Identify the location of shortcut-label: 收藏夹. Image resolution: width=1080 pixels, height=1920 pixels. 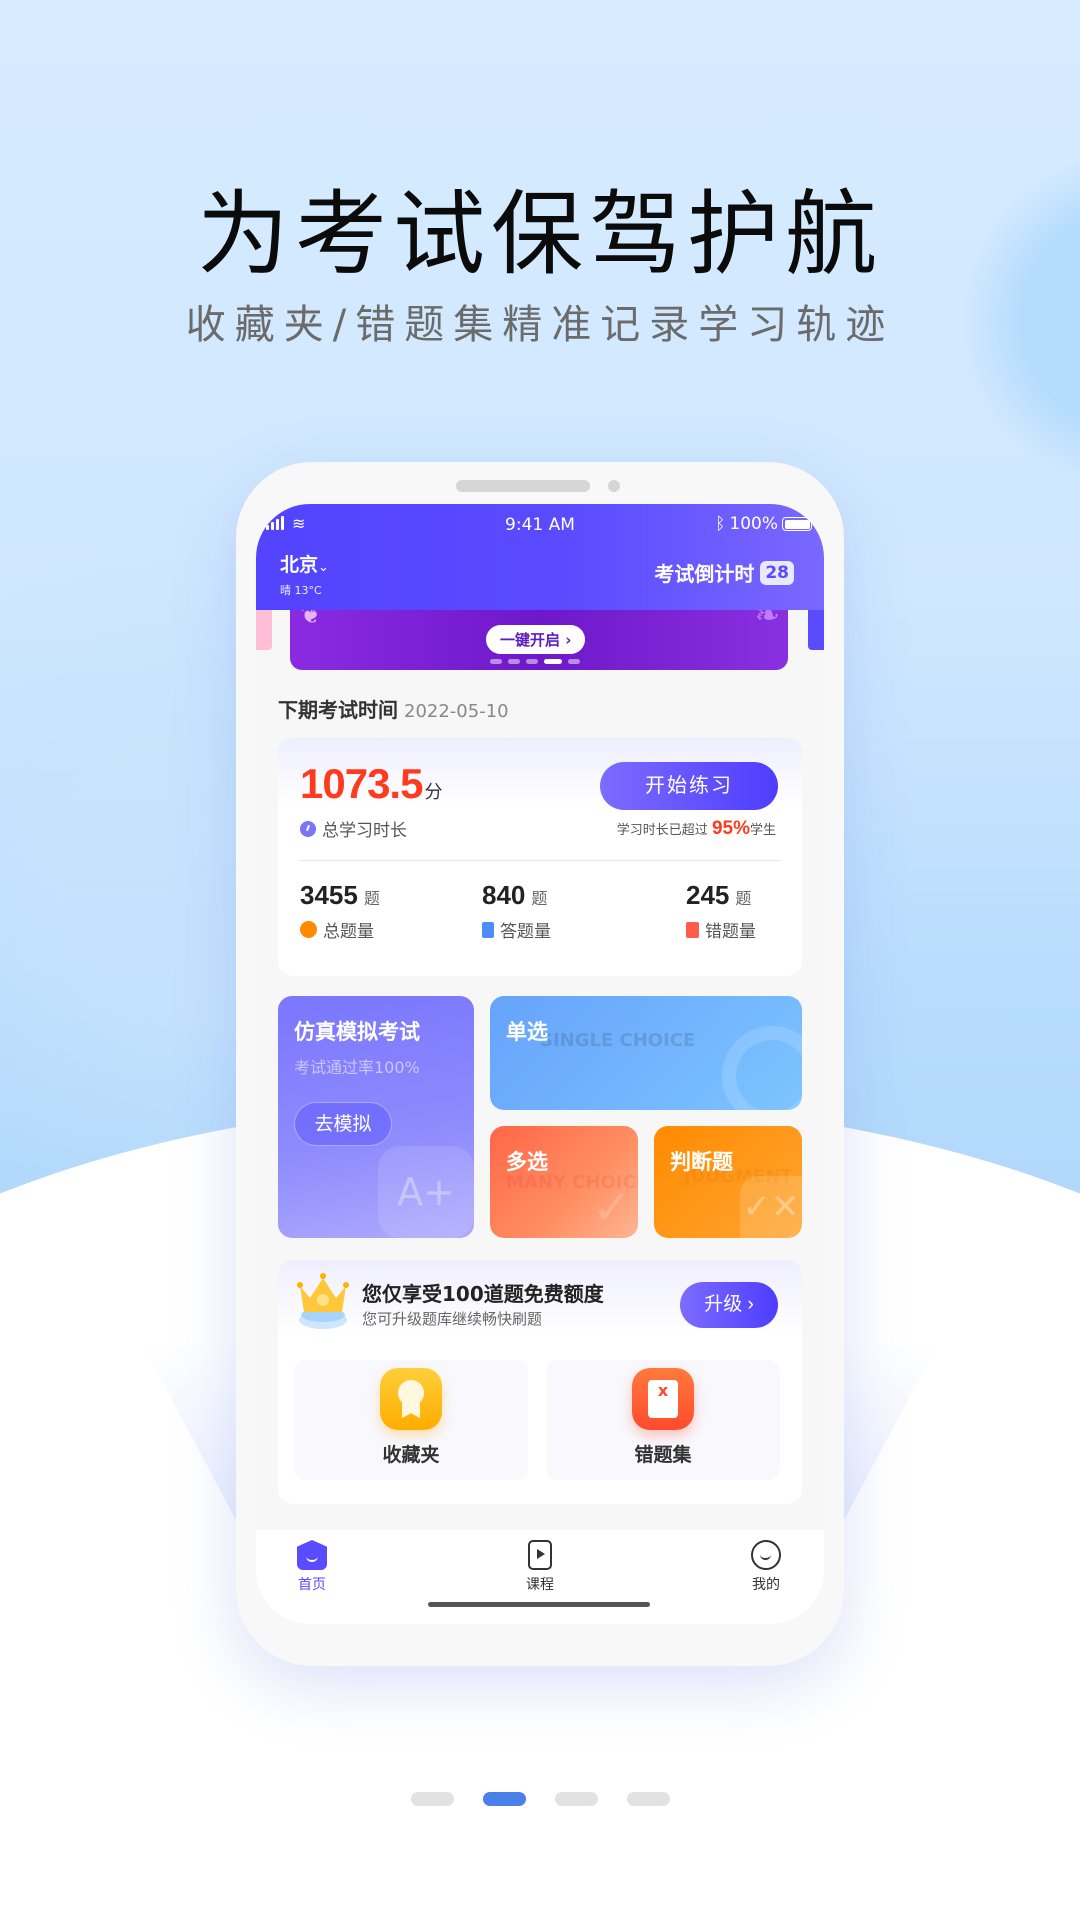
(411, 1455).